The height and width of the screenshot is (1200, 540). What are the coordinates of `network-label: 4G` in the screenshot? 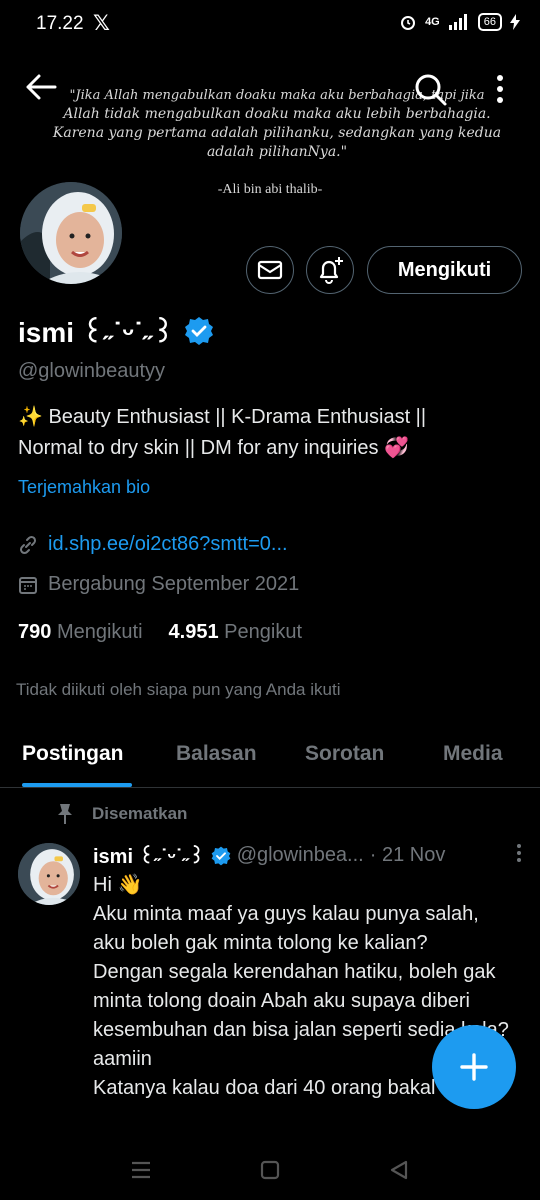 It's located at (432, 22).